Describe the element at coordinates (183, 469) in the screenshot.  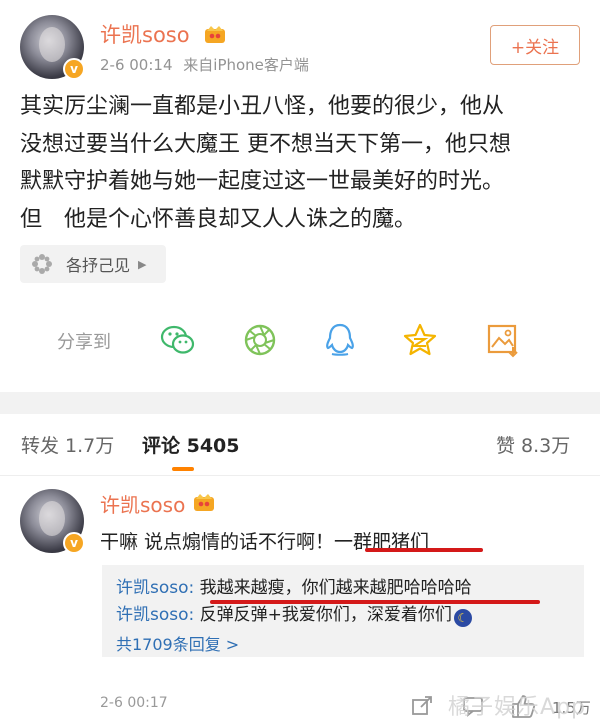
I see `active-tab-indicator` at that location.